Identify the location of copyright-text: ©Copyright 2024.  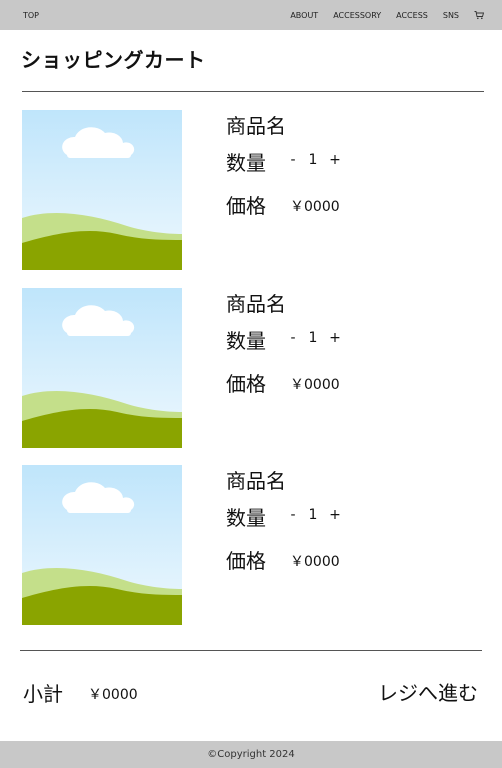
(251, 754).